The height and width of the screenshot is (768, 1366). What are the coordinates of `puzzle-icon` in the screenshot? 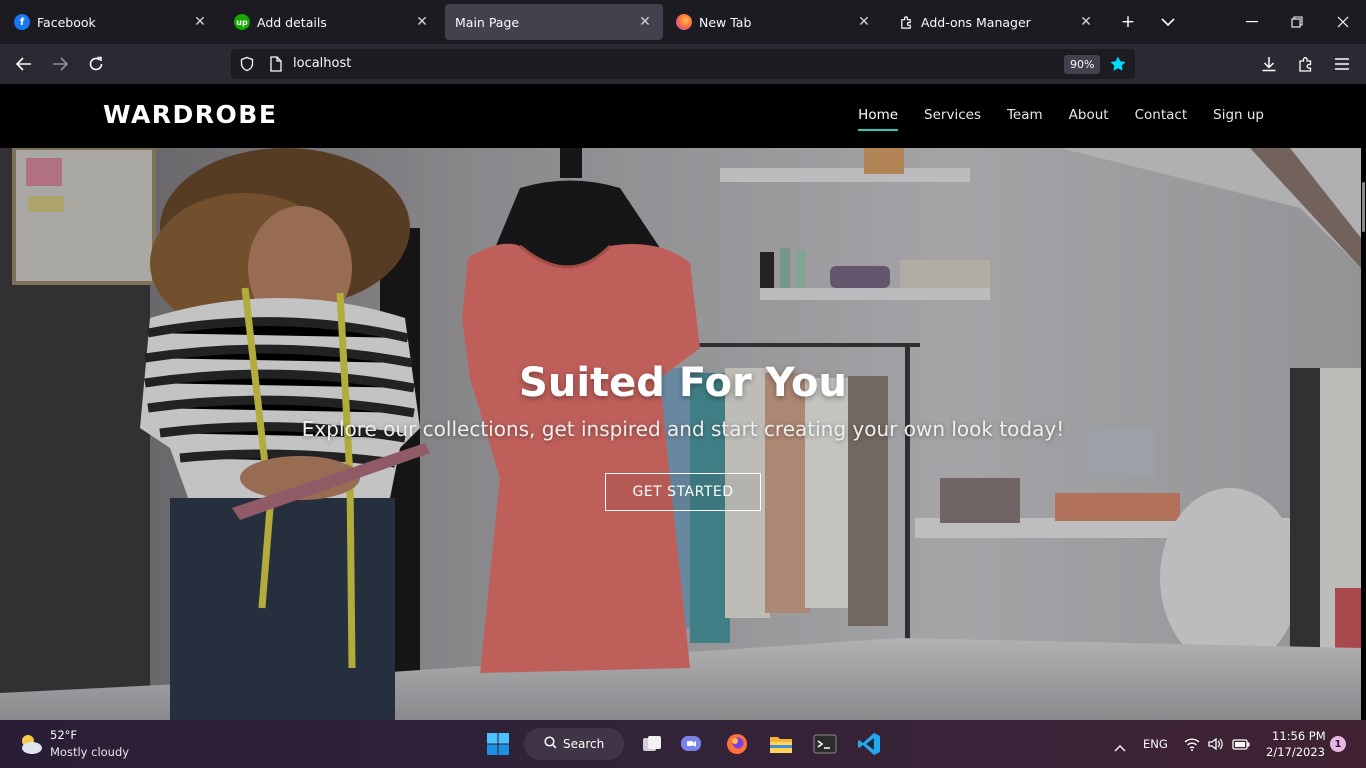 It's located at (906, 22).